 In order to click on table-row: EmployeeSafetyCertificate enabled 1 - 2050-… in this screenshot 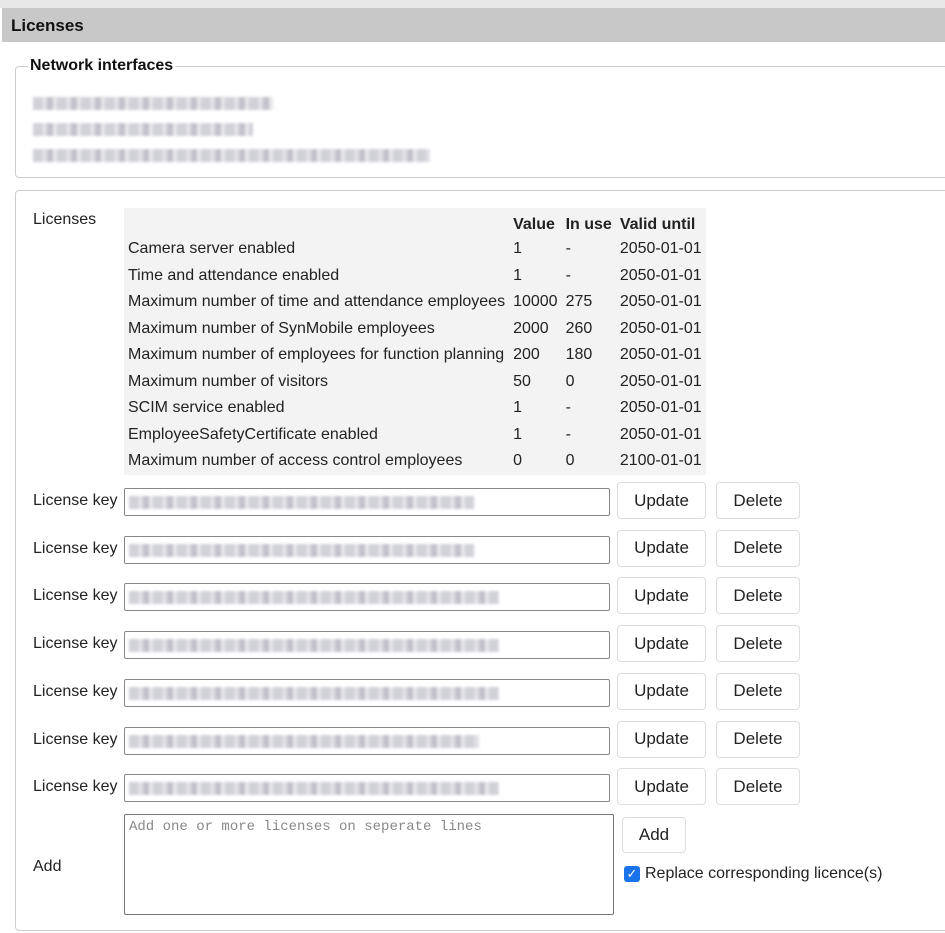, I will do `click(415, 435)`.